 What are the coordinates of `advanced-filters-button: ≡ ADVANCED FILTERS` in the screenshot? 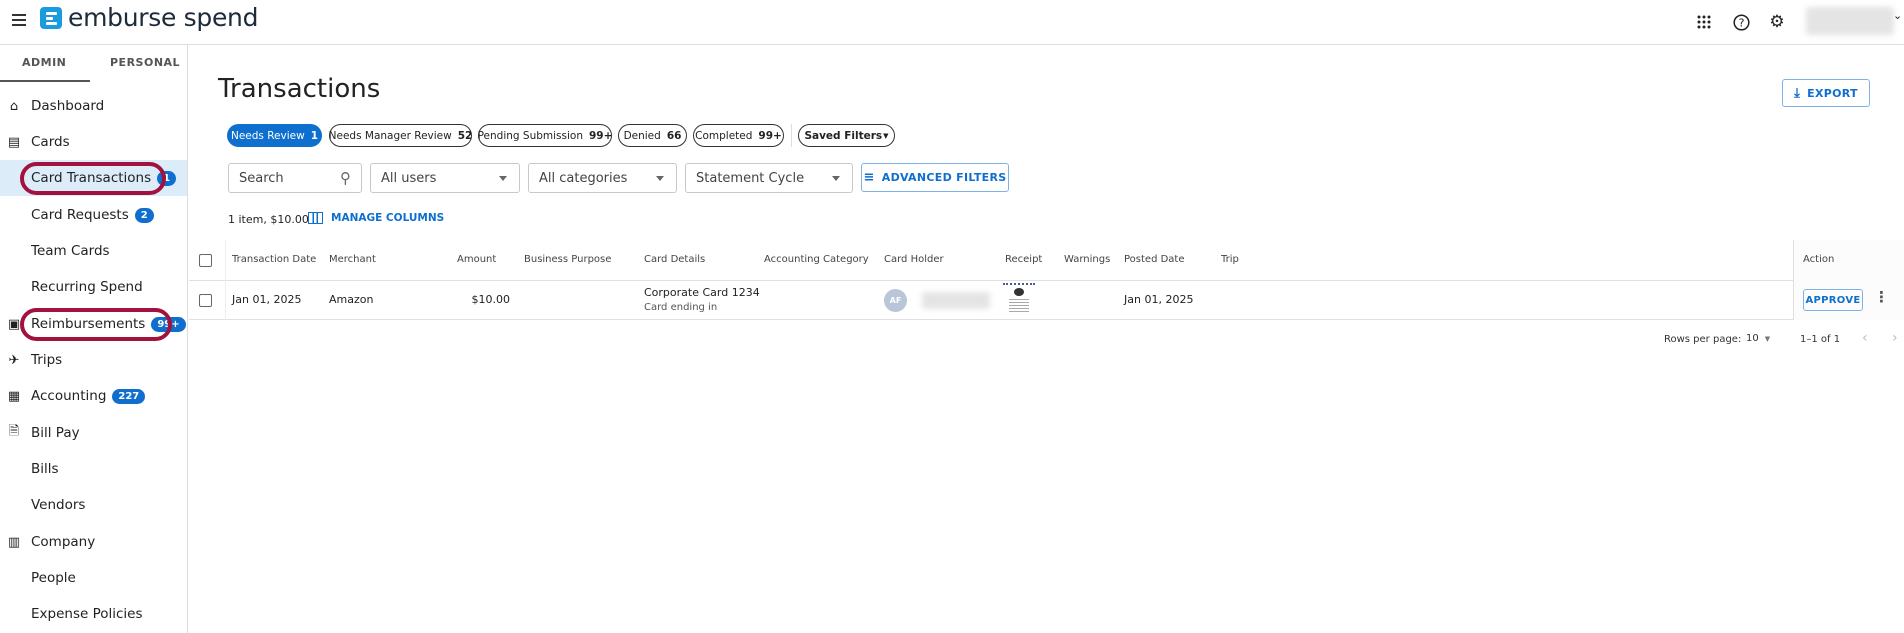 It's located at (935, 177).